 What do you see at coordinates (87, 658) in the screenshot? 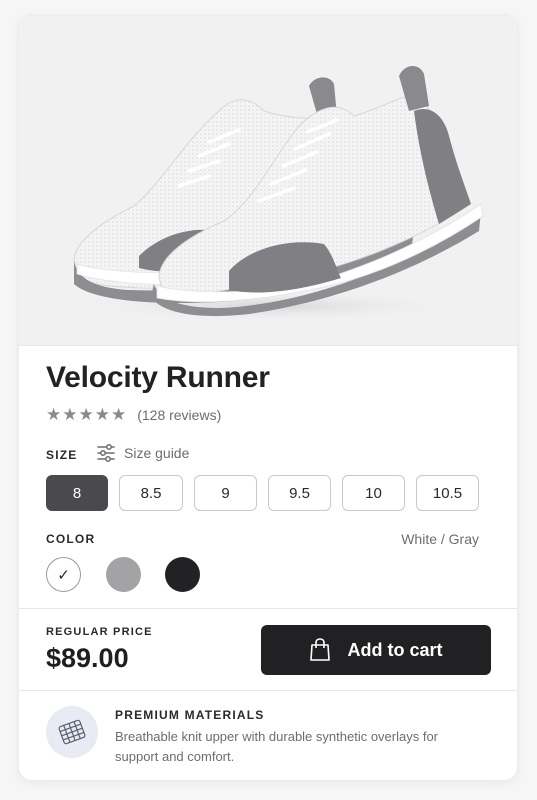
I see `price: $89.00` at bounding box center [87, 658].